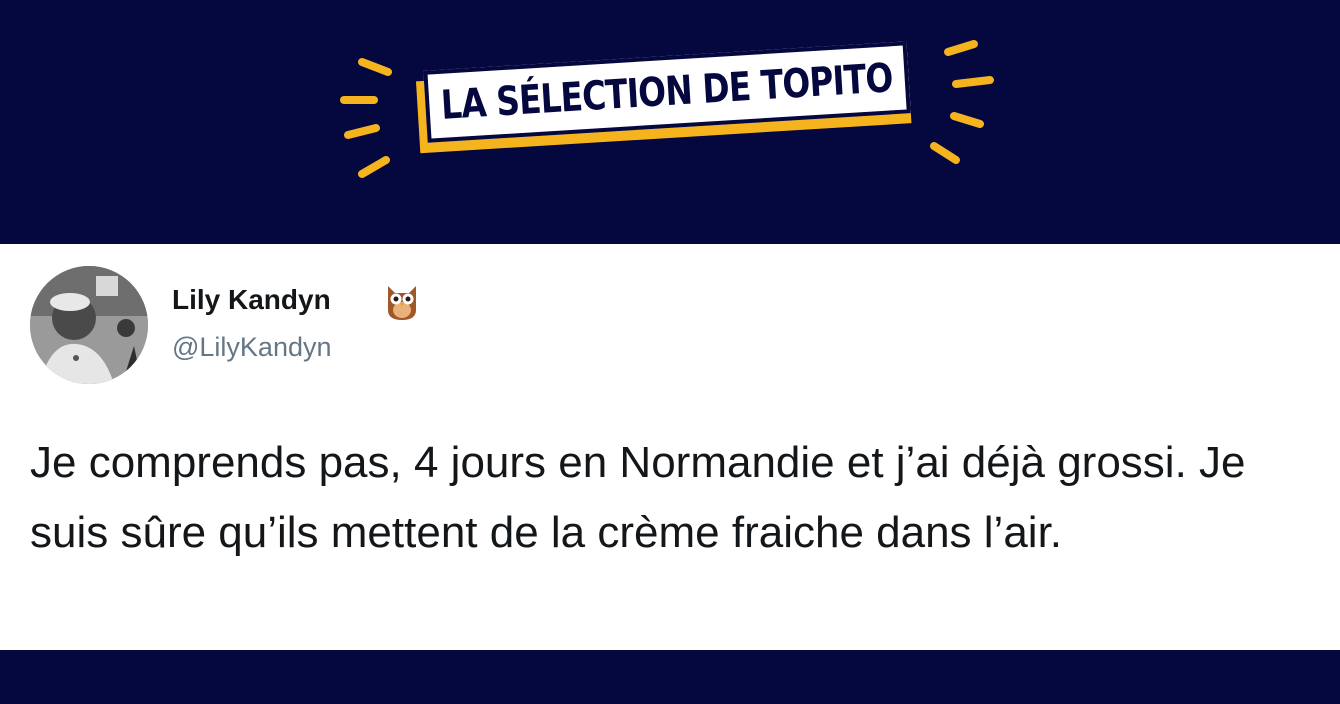 The height and width of the screenshot is (704, 1340). What do you see at coordinates (667, 92) in the screenshot?
I see `selection-label-text: LA SÉLECTION DE TOPITO` at bounding box center [667, 92].